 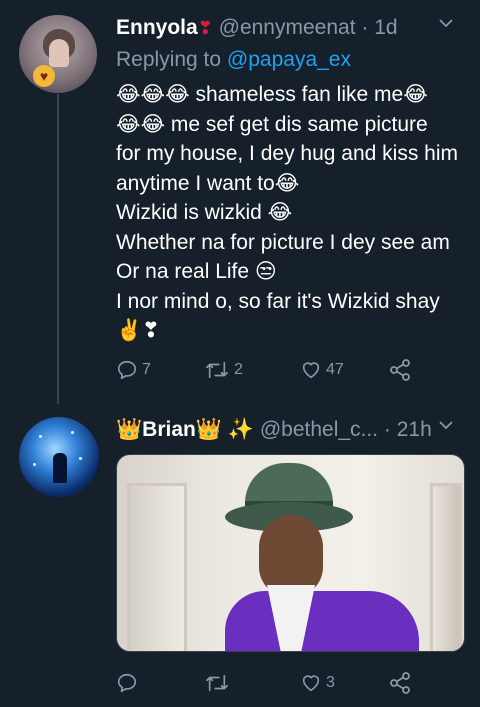 What do you see at coordinates (291, 556) in the screenshot?
I see `person-face` at bounding box center [291, 556].